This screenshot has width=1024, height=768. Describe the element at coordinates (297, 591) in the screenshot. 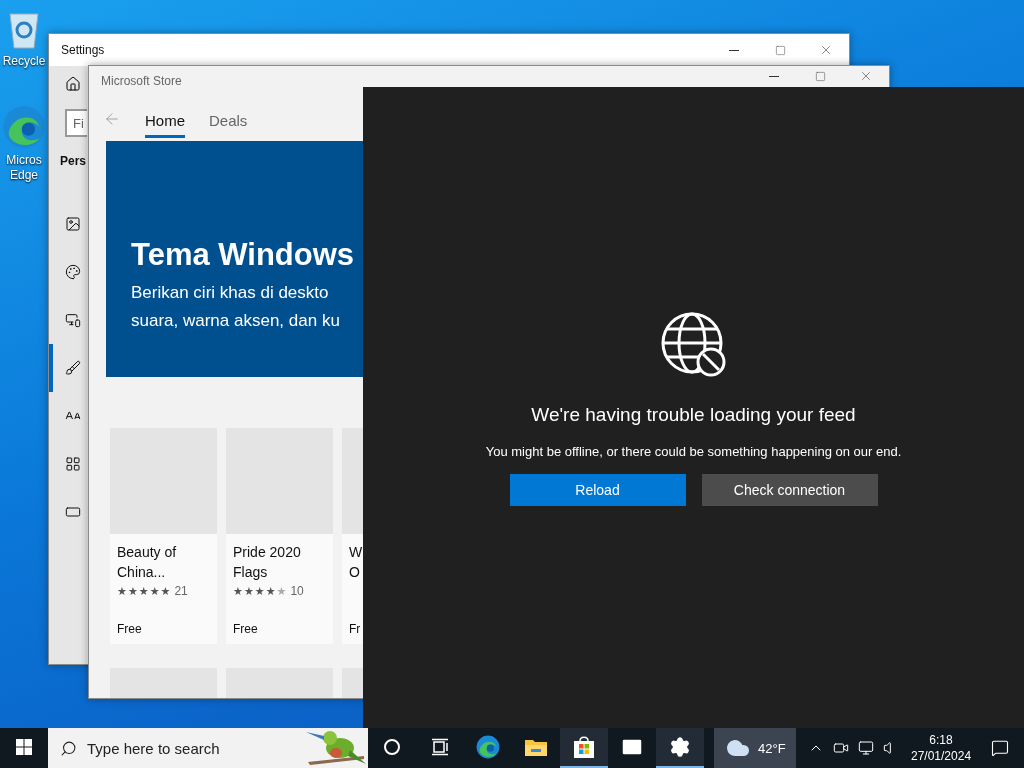

I see `rating-count: 10` at that location.